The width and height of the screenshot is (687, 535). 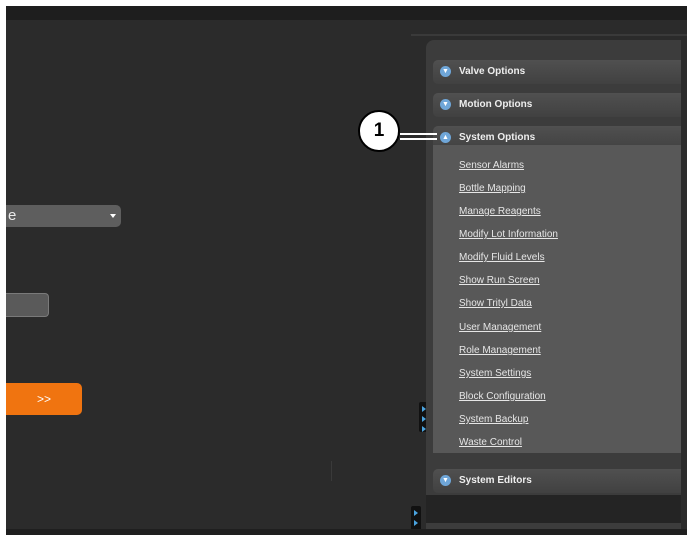 I want to click on link-block-configuration: Block Configuration, so click(x=502, y=396).